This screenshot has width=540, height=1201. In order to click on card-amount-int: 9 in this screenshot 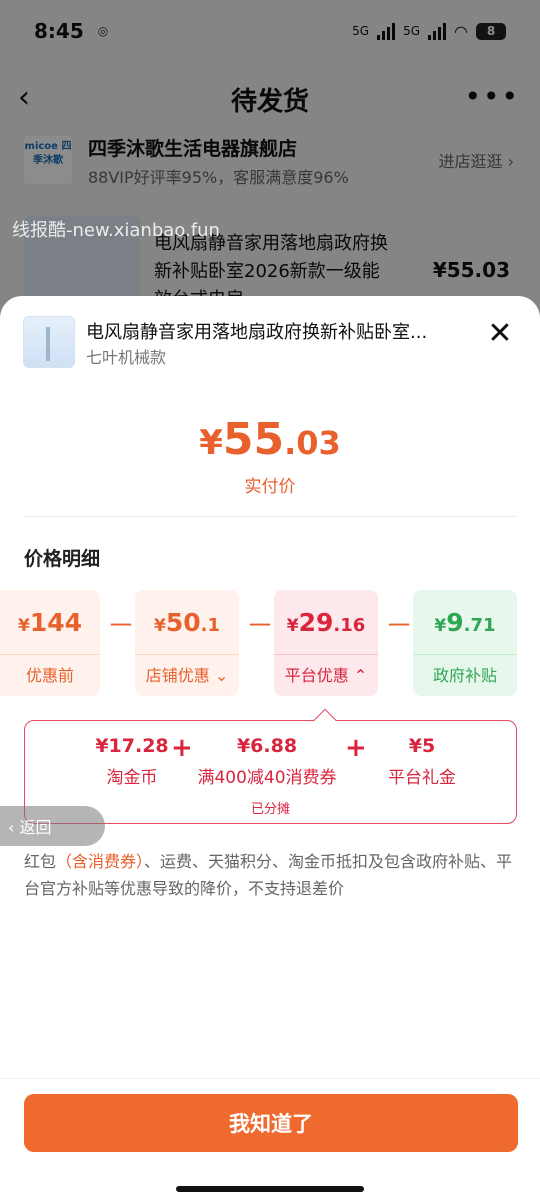, I will do `click(455, 622)`.